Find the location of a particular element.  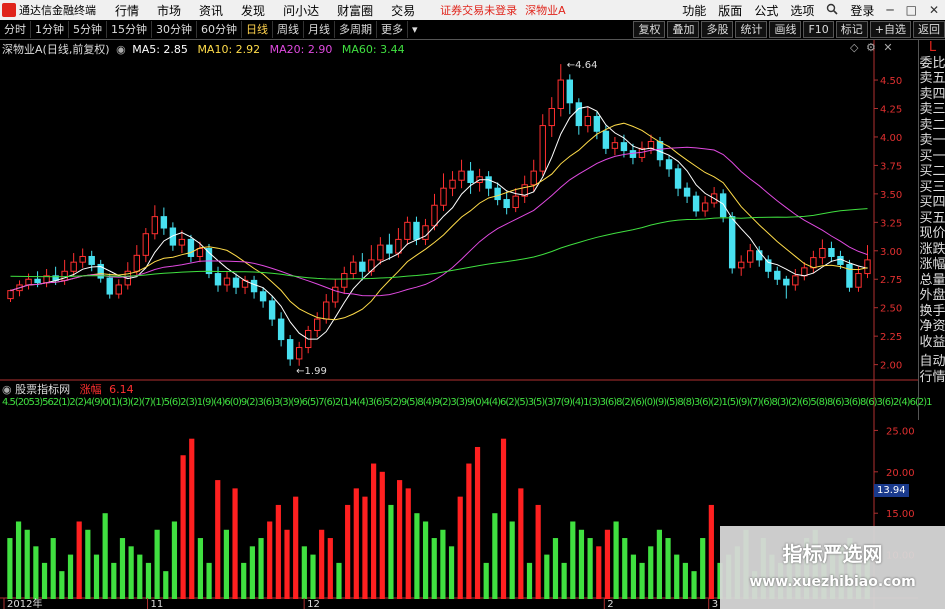

overlay-button: 叠加 is located at coordinates (683, 29).